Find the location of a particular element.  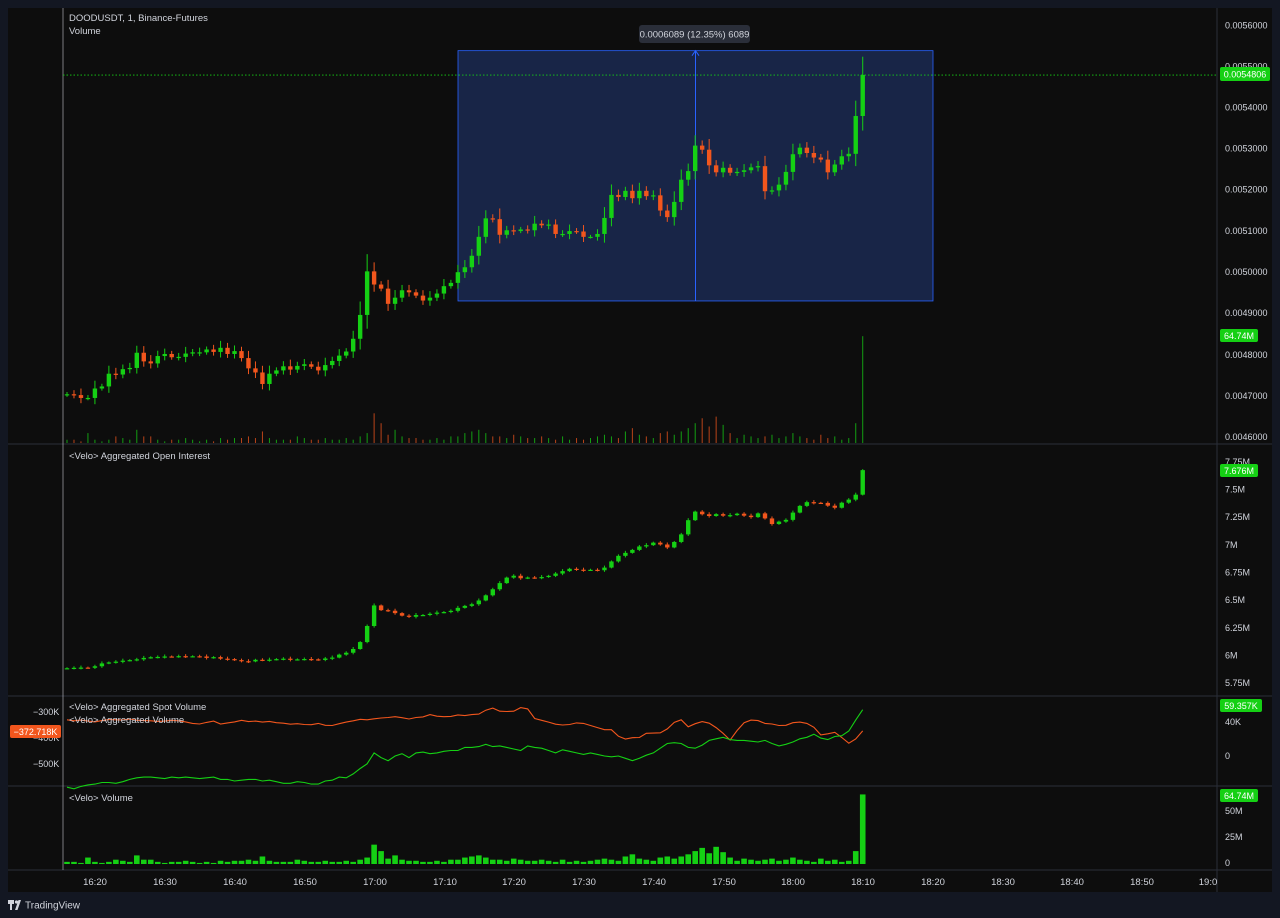

symbol-title: DOODUSDT, 1, Binance-Futures is located at coordinates (138, 18).